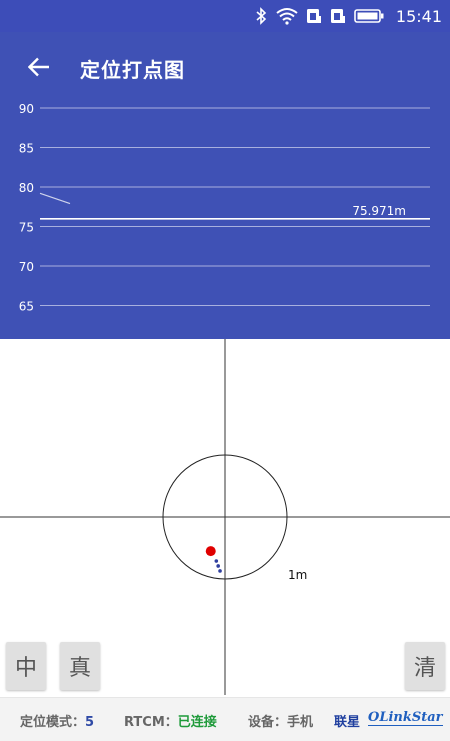  Describe the element at coordinates (418, 16) in the screenshot. I see `status-time: 15:41` at that location.